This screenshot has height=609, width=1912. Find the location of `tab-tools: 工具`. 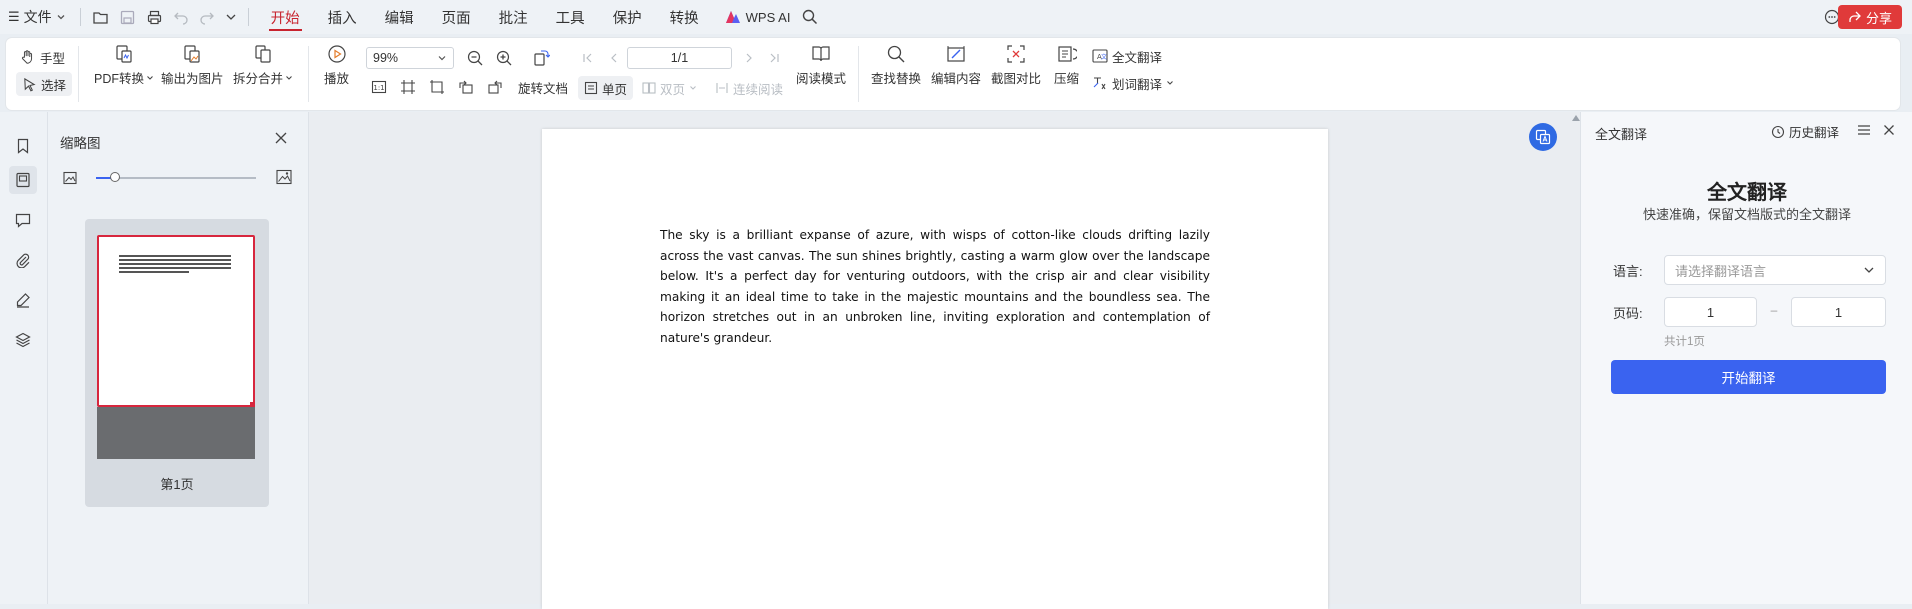

tab-tools: 工具 is located at coordinates (570, 17).